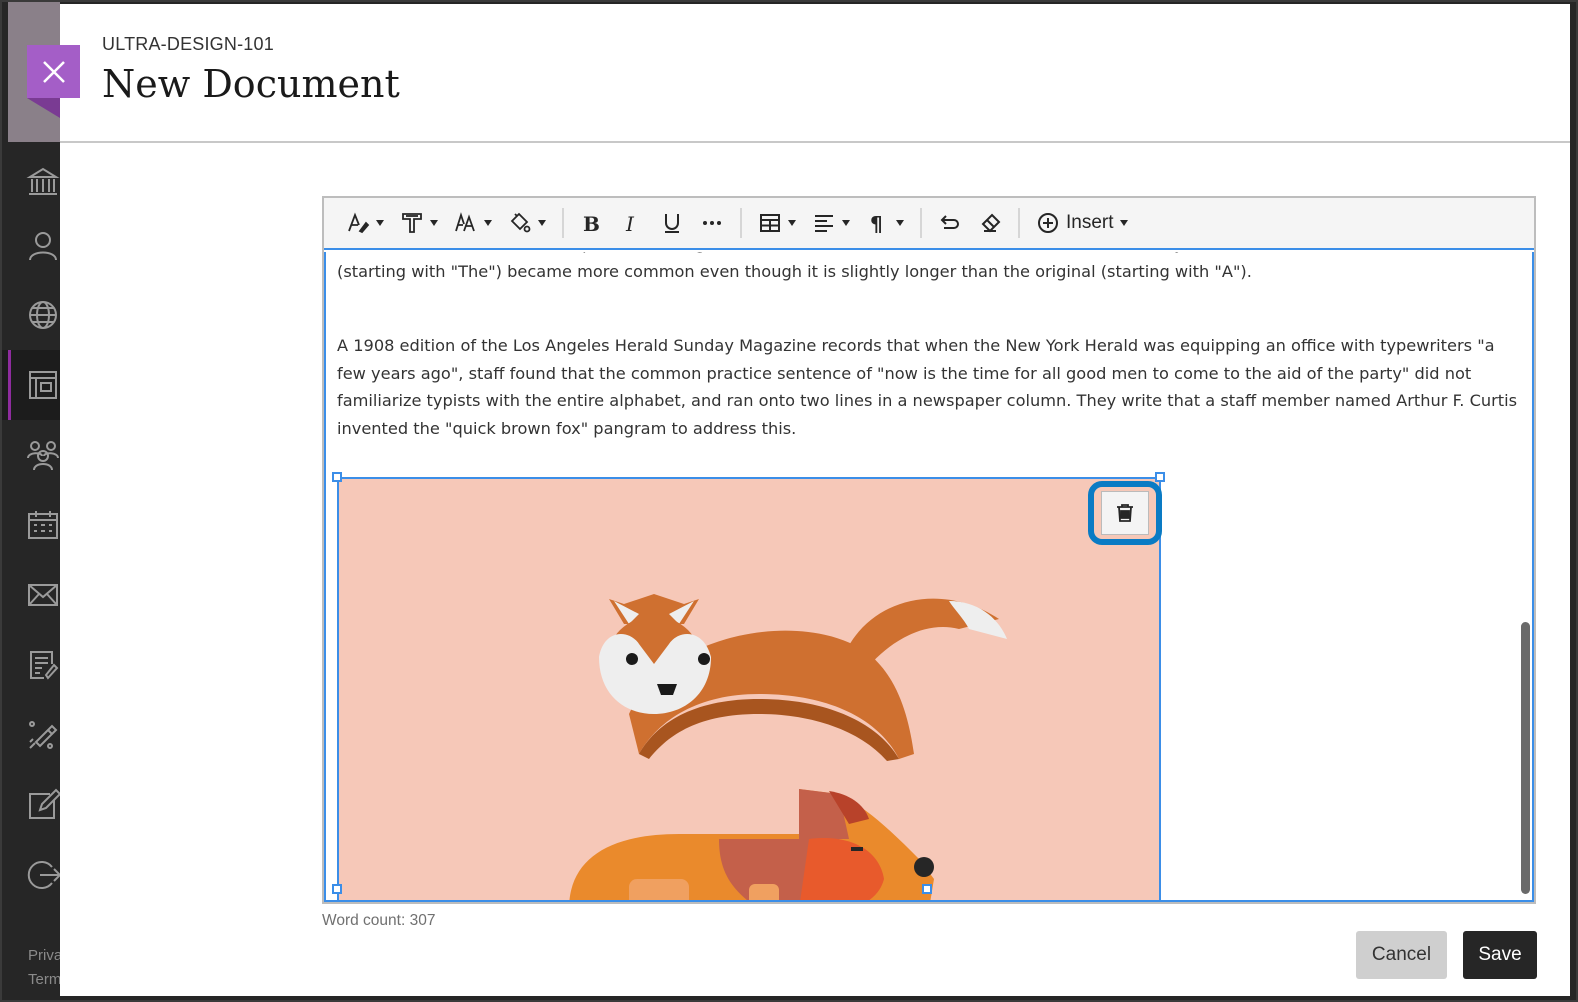 The image size is (1578, 1002). I want to click on text-style-button, so click(365, 223).